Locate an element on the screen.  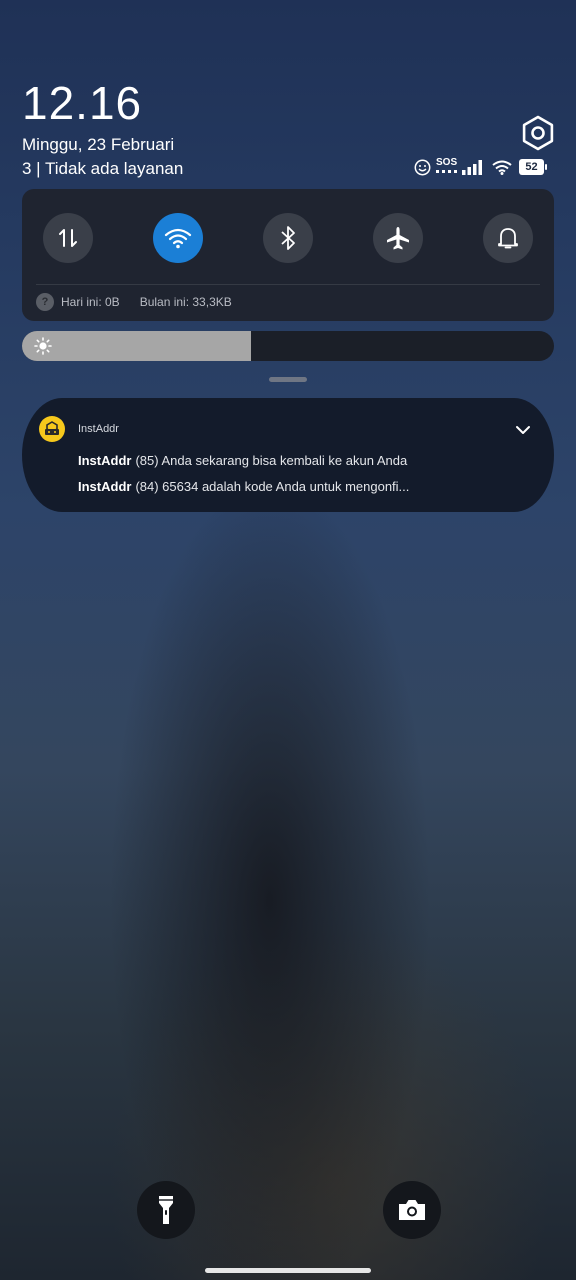
battery-indicator: 52 is located at coordinates (533, 167).